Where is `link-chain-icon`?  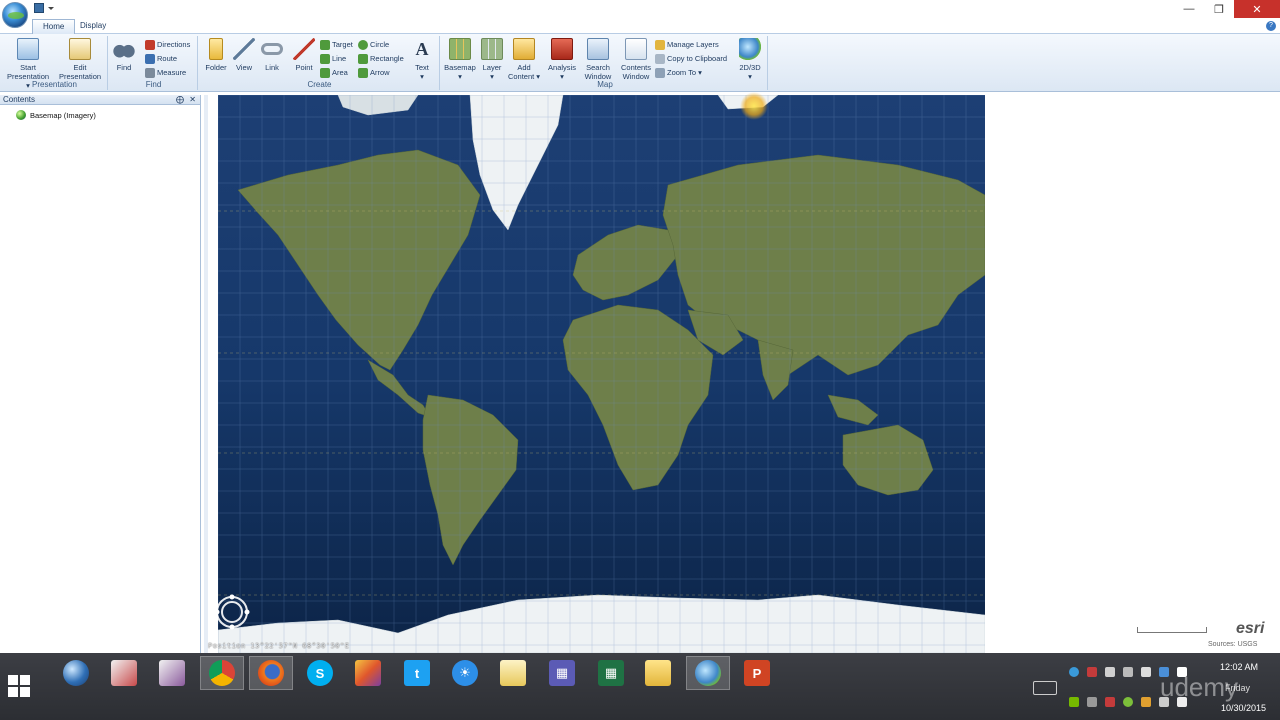 link-chain-icon is located at coordinates (272, 49).